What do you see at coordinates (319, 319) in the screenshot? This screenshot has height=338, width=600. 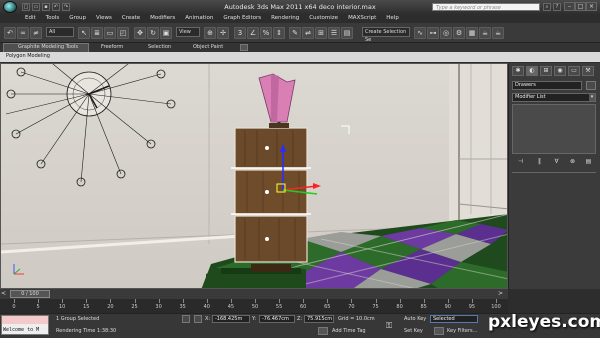 I see `z-coordinate-field: 75.915cm` at bounding box center [319, 319].